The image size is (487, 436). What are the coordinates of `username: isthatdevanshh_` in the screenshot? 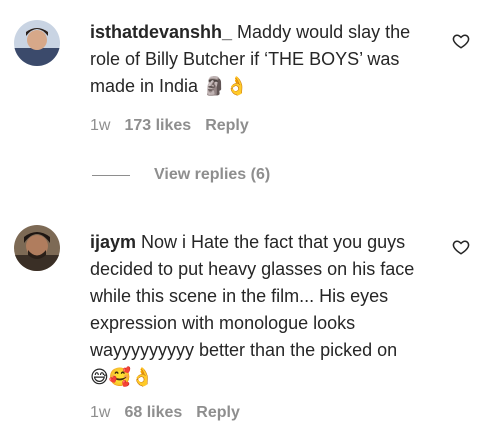 It's located at (161, 32).